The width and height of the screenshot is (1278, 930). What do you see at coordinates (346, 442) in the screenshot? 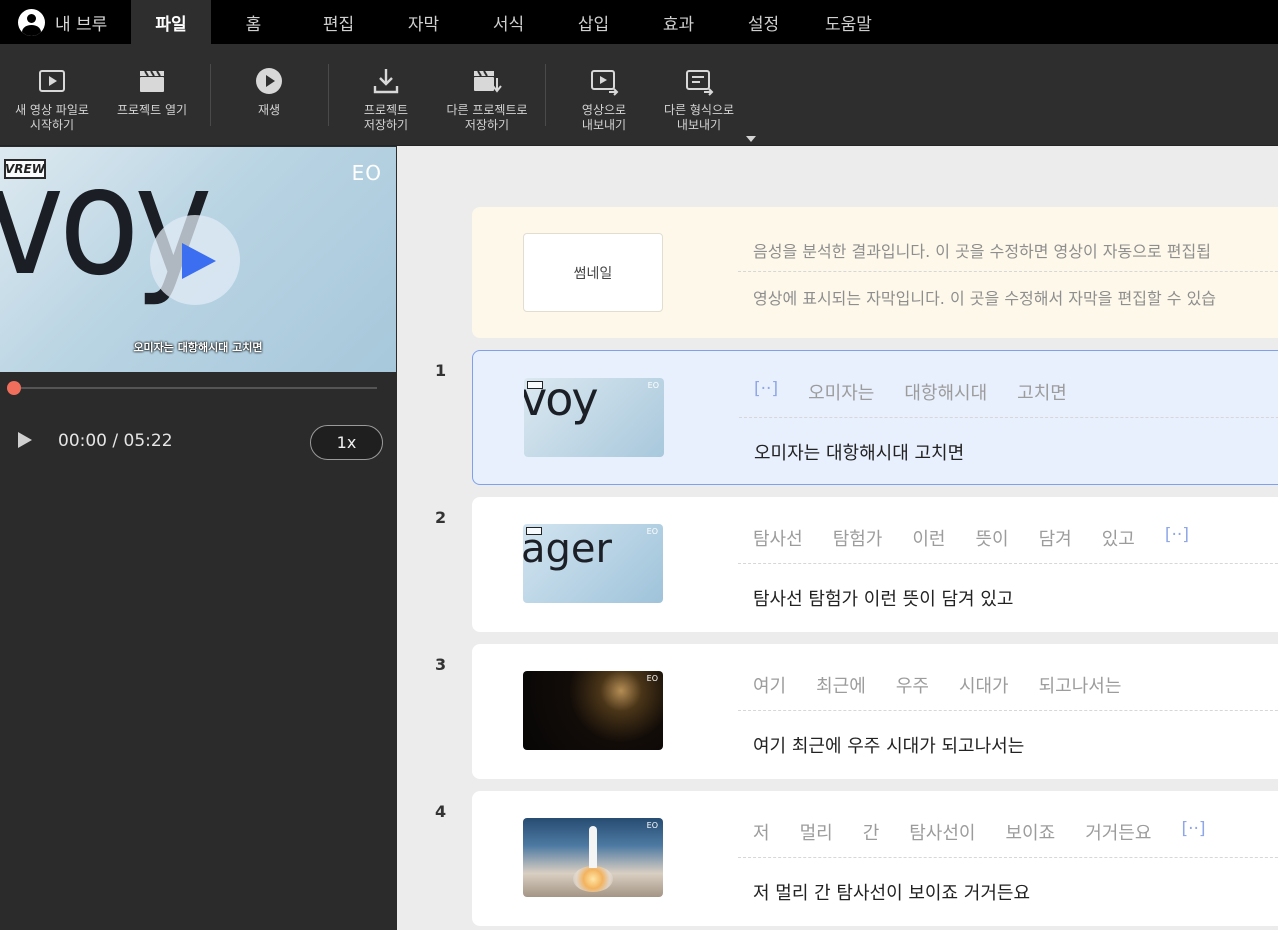
I see `playback-speed-button: 1x` at bounding box center [346, 442].